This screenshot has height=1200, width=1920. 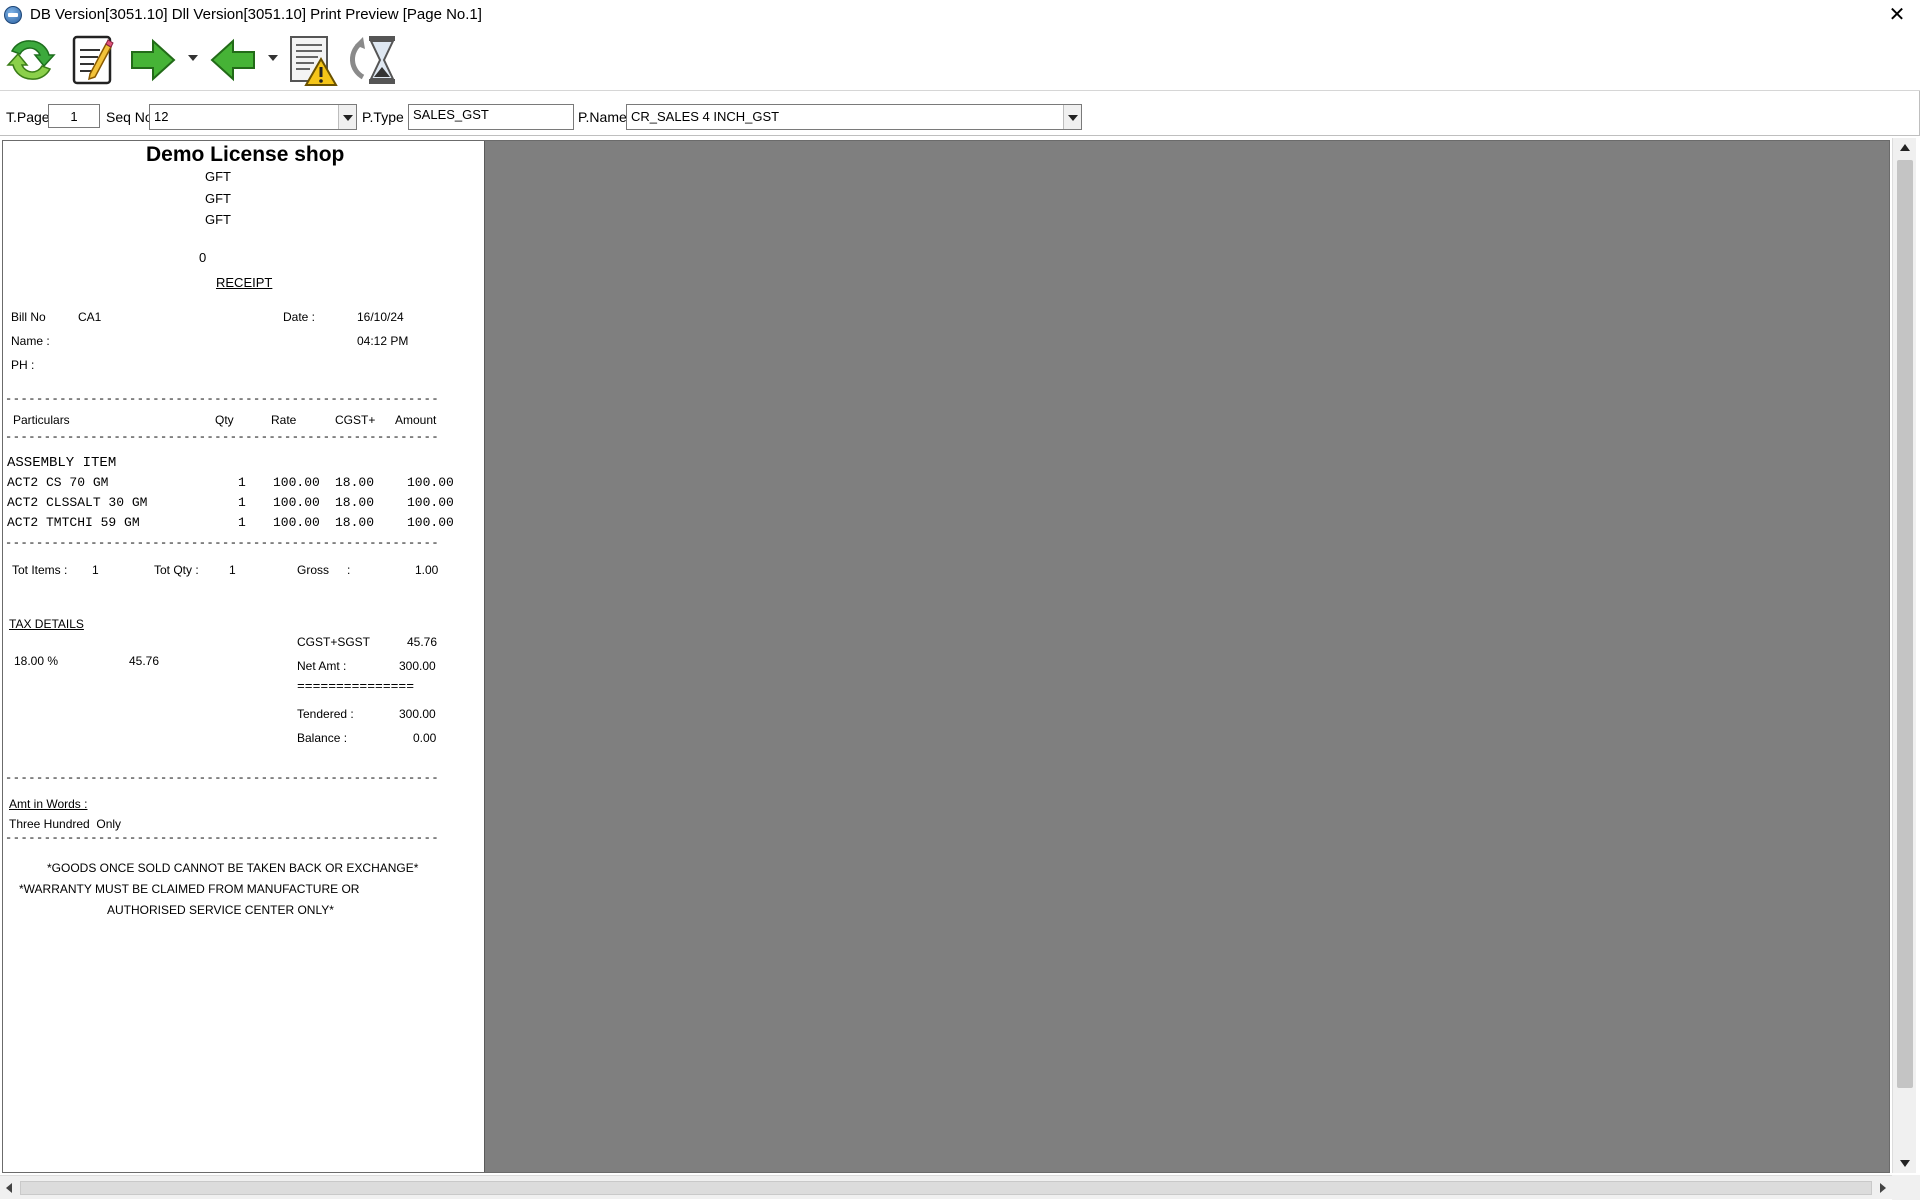 What do you see at coordinates (95, 570) in the screenshot?
I see `tot-items-value: 1` at bounding box center [95, 570].